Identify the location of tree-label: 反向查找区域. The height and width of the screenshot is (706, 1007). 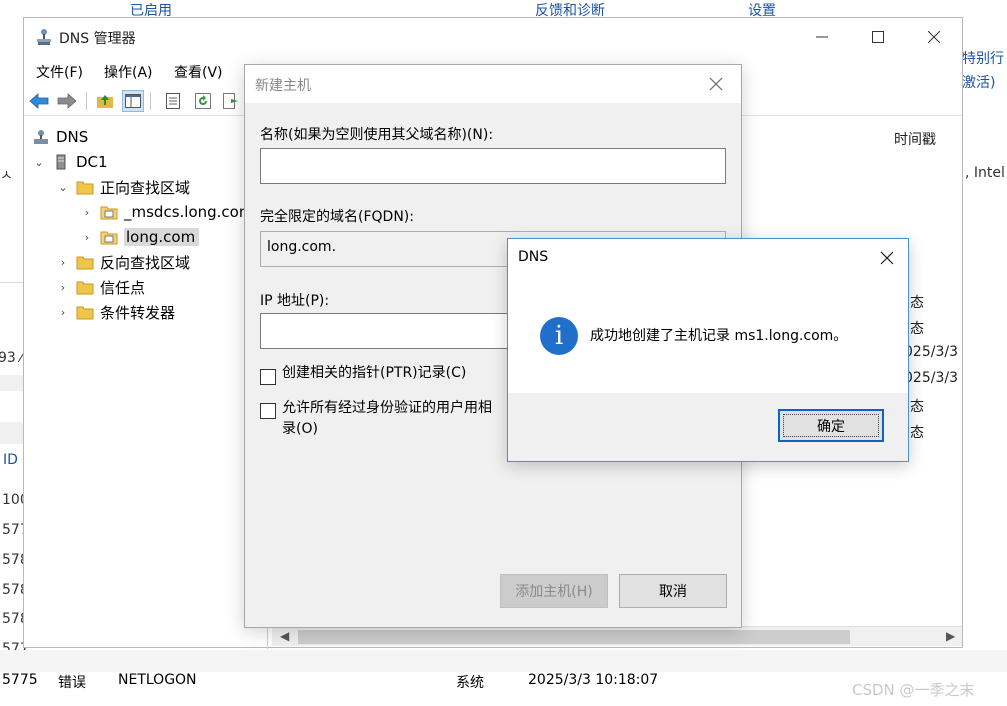
(145, 262).